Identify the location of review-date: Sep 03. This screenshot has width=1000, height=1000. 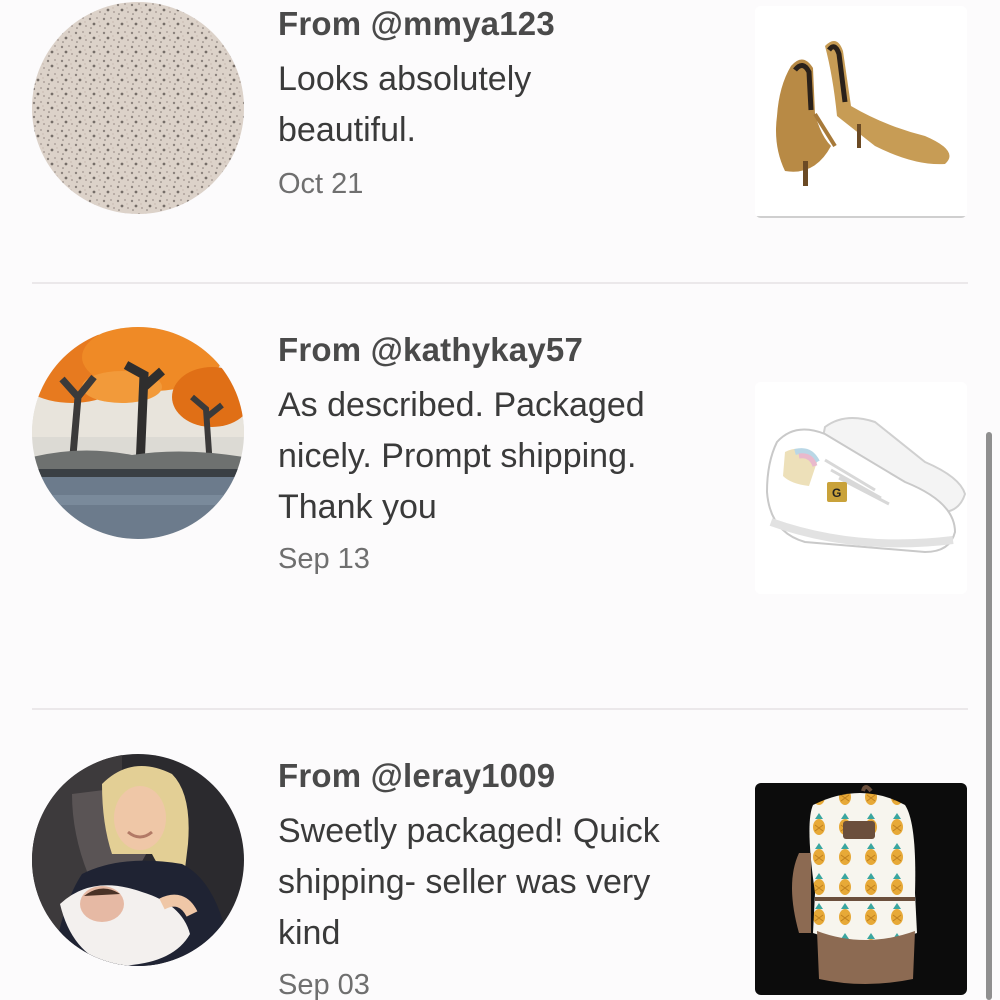
(324, 984).